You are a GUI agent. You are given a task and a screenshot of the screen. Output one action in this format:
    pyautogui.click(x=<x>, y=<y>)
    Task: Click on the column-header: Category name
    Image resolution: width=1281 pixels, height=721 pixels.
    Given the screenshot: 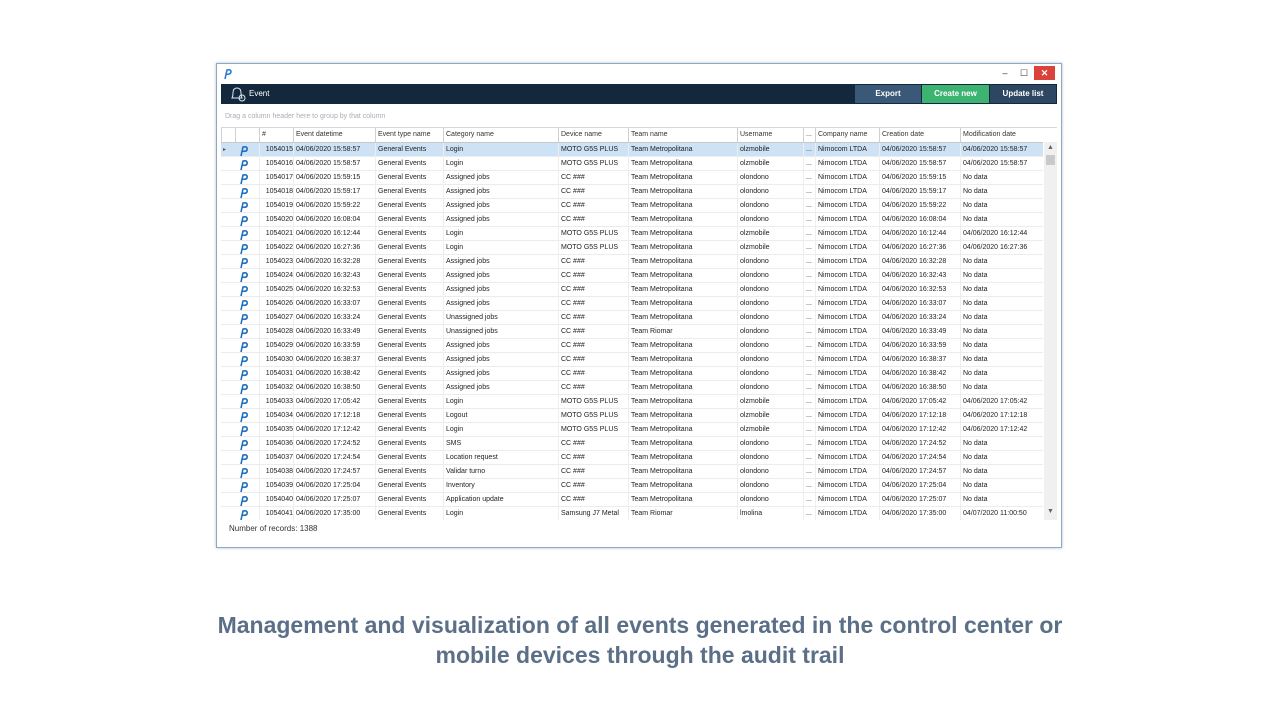 What is the action you would take?
    pyautogui.click(x=500, y=135)
    